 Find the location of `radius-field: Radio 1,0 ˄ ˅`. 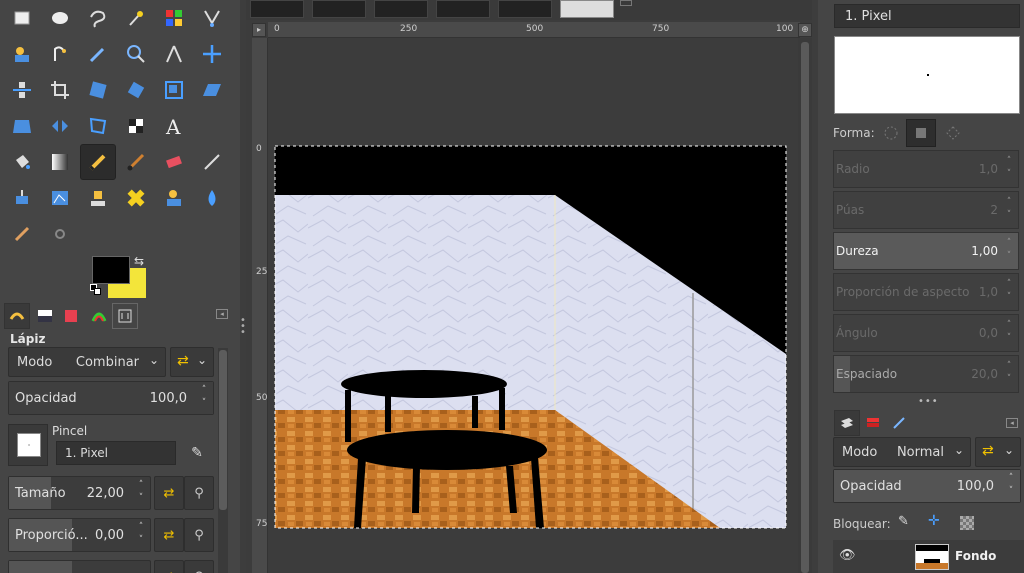

radius-field: Radio 1,0 ˄ ˅ is located at coordinates (926, 169).